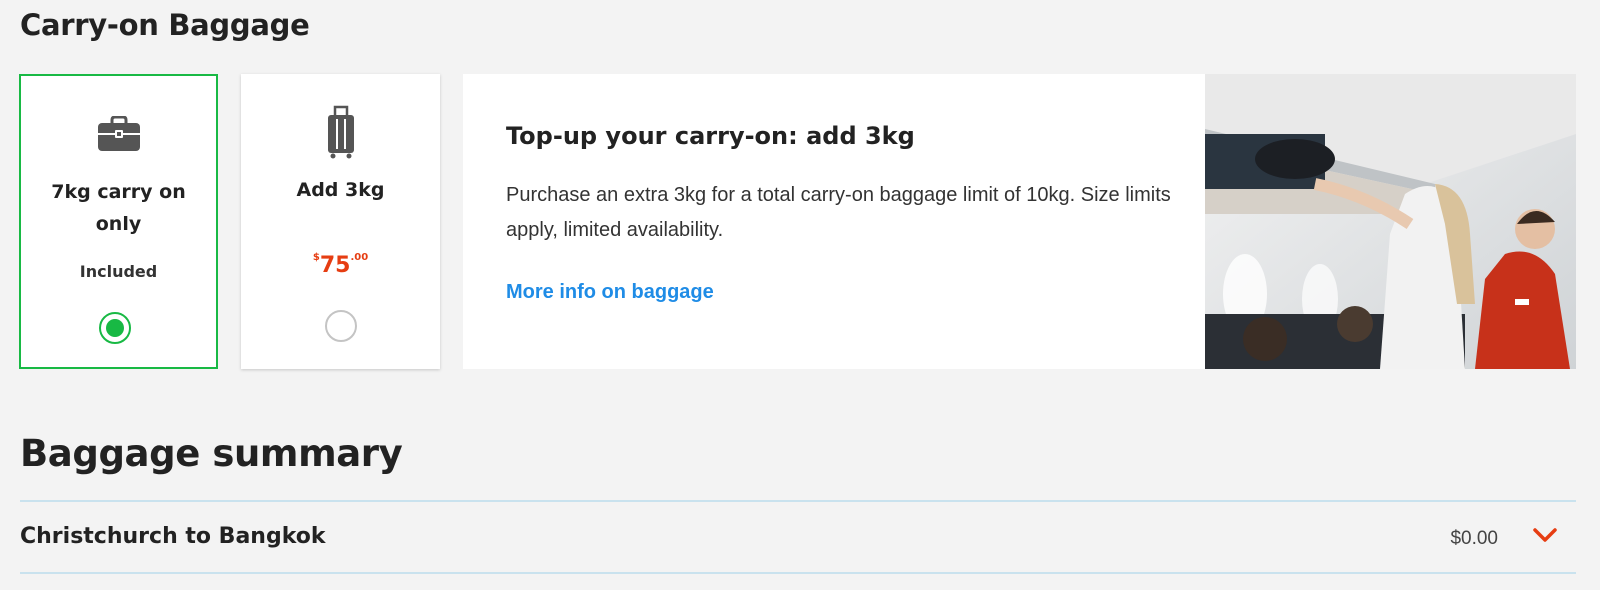 The width and height of the screenshot is (1600, 590). What do you see at coordinates (798, 537) in the screenshot?
I see `summary-route-row: Christchurch to Bangkok $0.00` at bounding box center [798, 537].